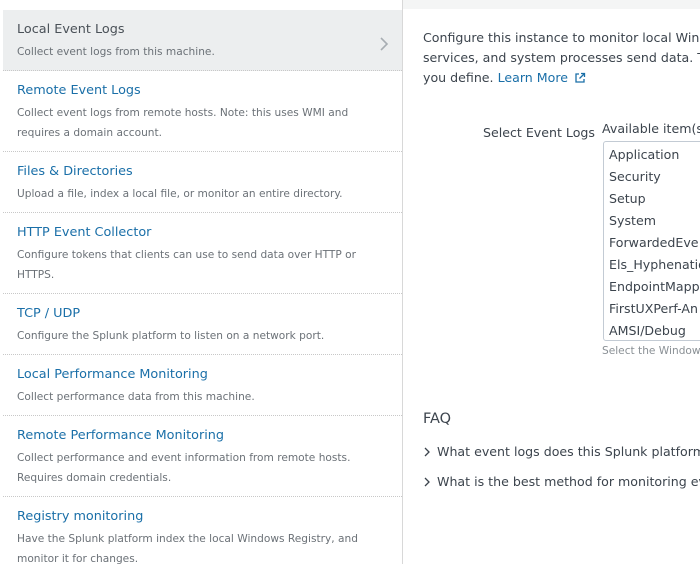  What do you see at coordinates (580, 78) in the screenshot?
I see `external-link-icon` at bounding box center [580, 78].